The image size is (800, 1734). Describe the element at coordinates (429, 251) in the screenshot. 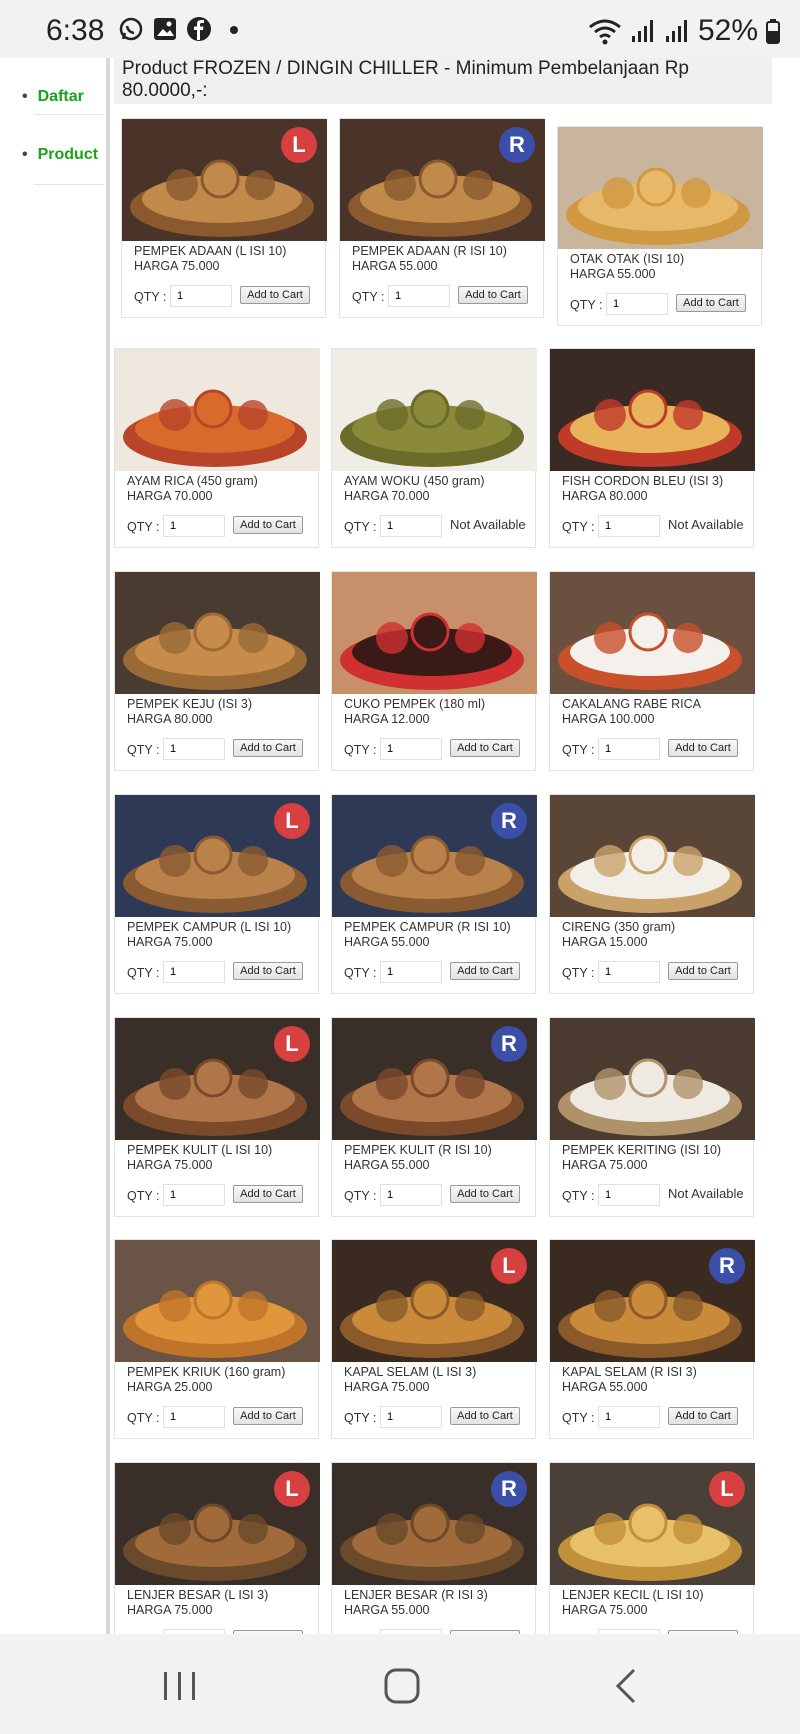

I see `product-name: PEMPEK ADAAN (R ISI 10)` at that location.